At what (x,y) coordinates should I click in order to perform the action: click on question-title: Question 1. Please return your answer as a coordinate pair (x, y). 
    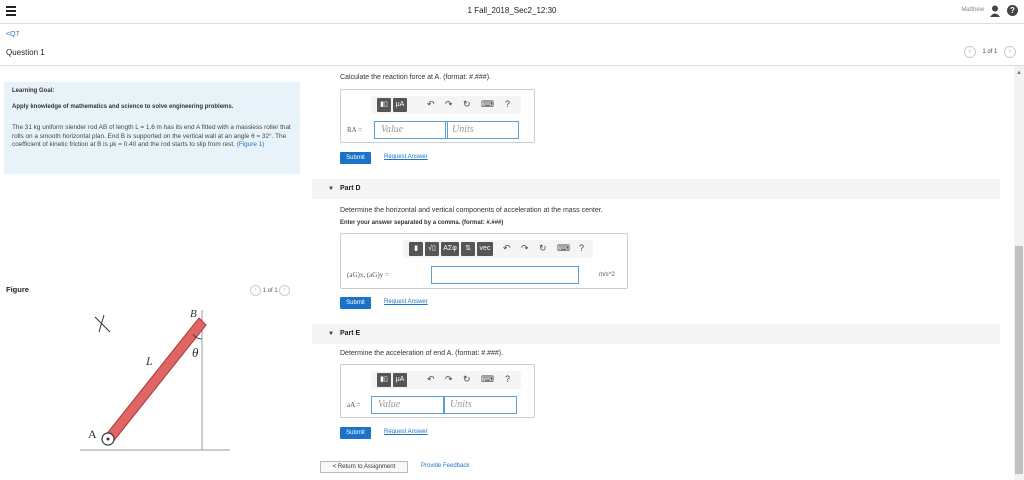
    Looking at the image, I should click on (25, 52).